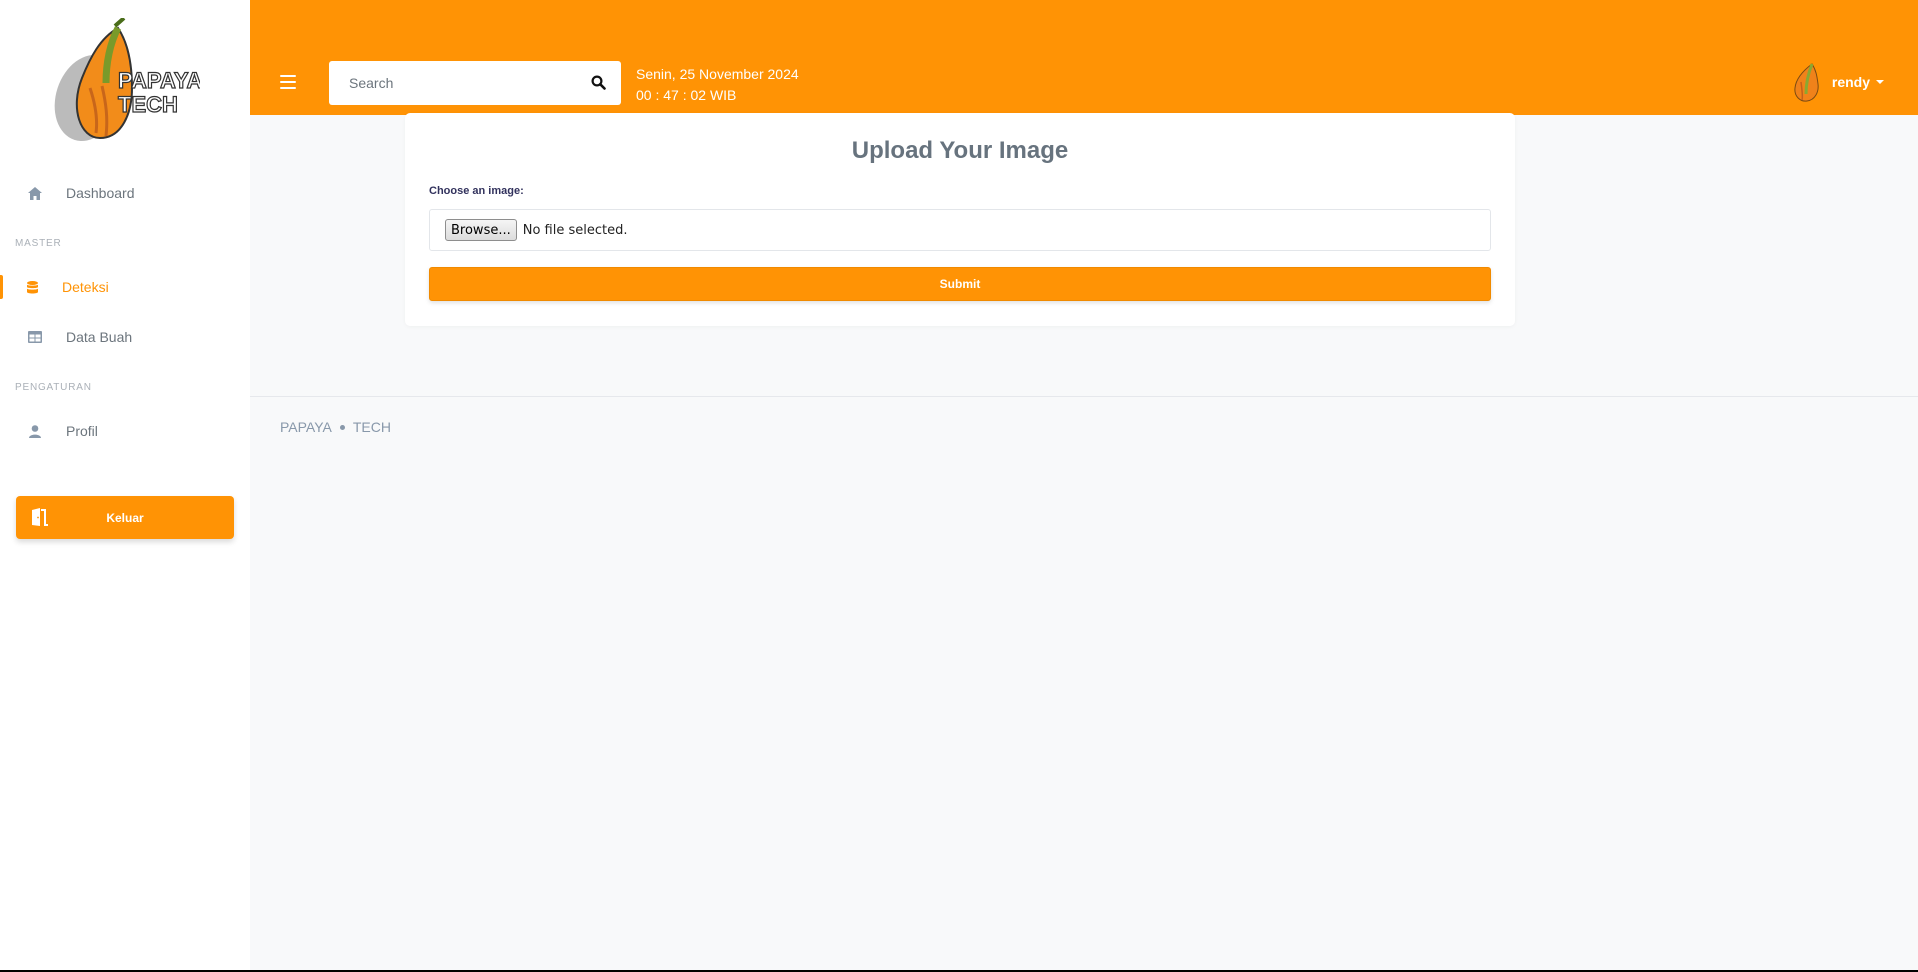 This screenshot has height=972, width=1918. Describe the element at coordinates (717, 85) in the screenshot. I see `datetime-display: Senin, 25 November 2024 00 : 47 : 02 WIB` at that location.